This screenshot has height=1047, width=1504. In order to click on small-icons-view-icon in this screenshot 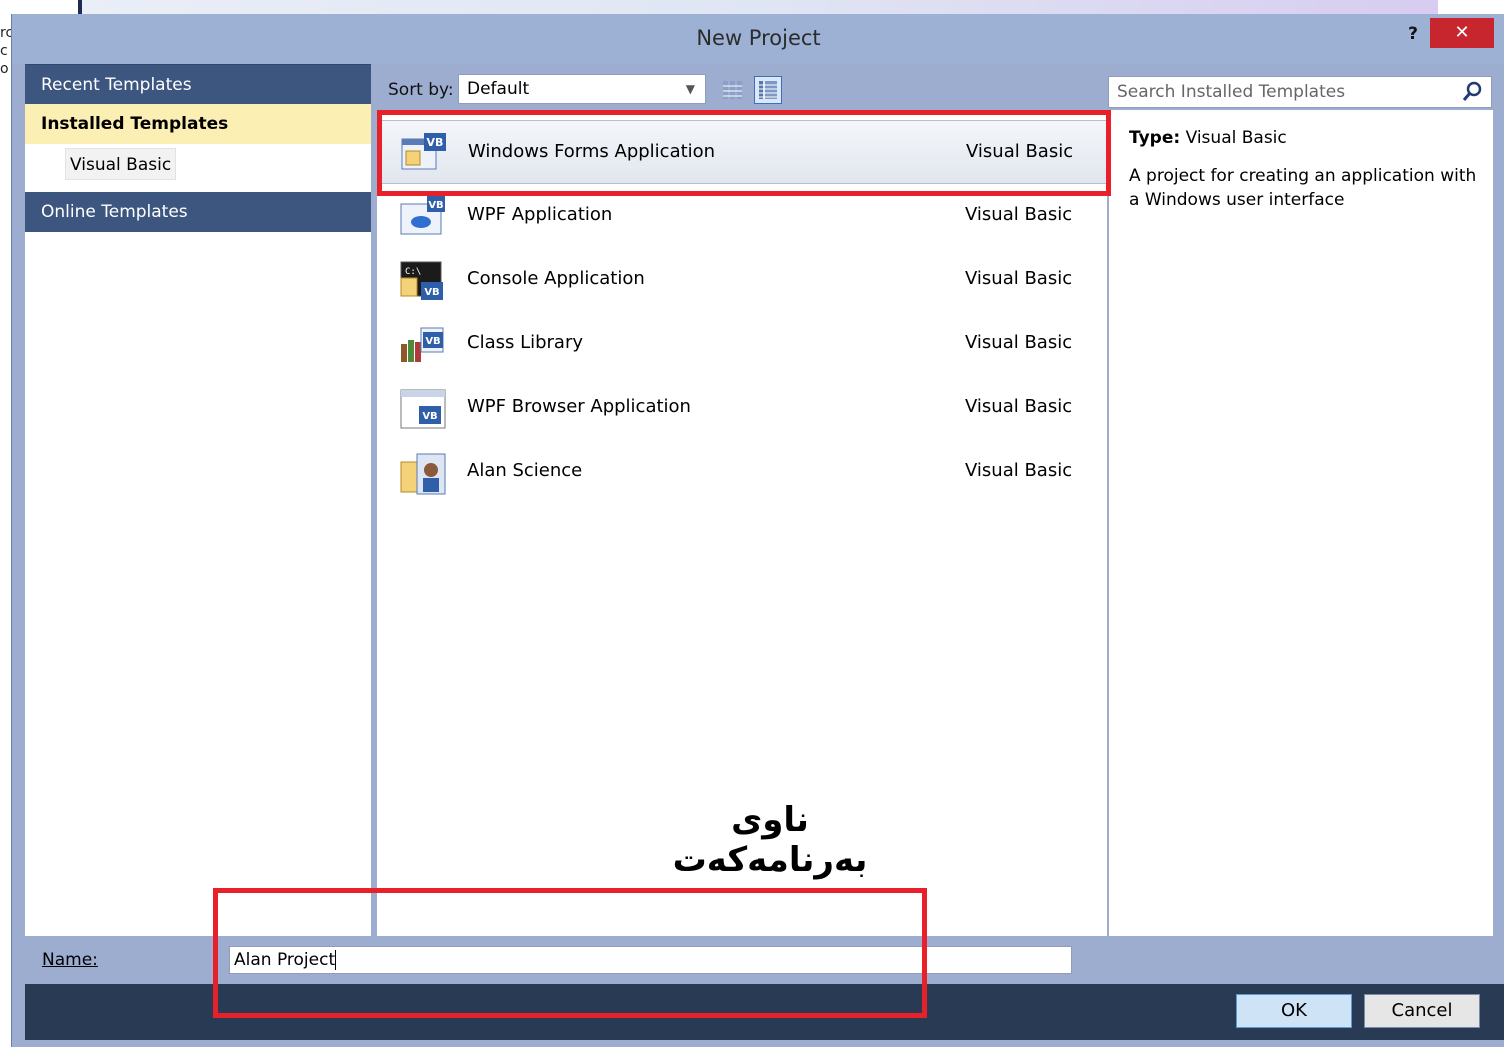, I will do `click(732, 90)`.